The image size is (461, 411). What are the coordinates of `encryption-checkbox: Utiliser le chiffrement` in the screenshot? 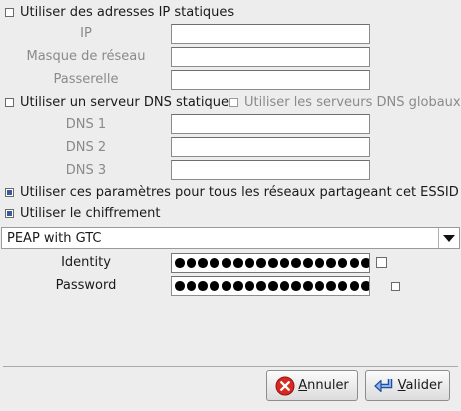 It's located at (82, 213).